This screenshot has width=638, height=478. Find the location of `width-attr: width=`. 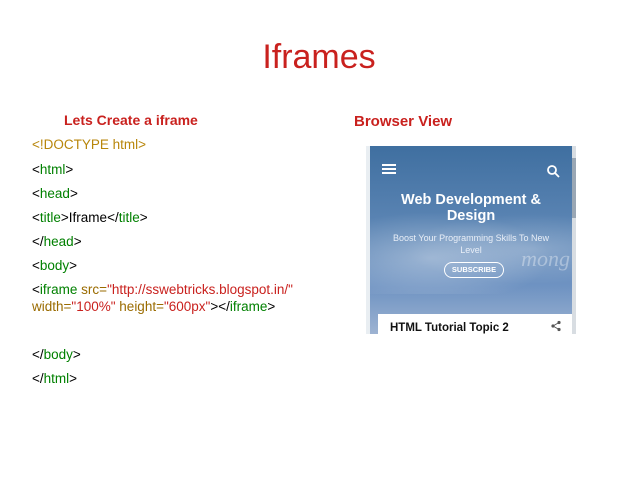

width-attr: width= is located at coordinates (52, 306).